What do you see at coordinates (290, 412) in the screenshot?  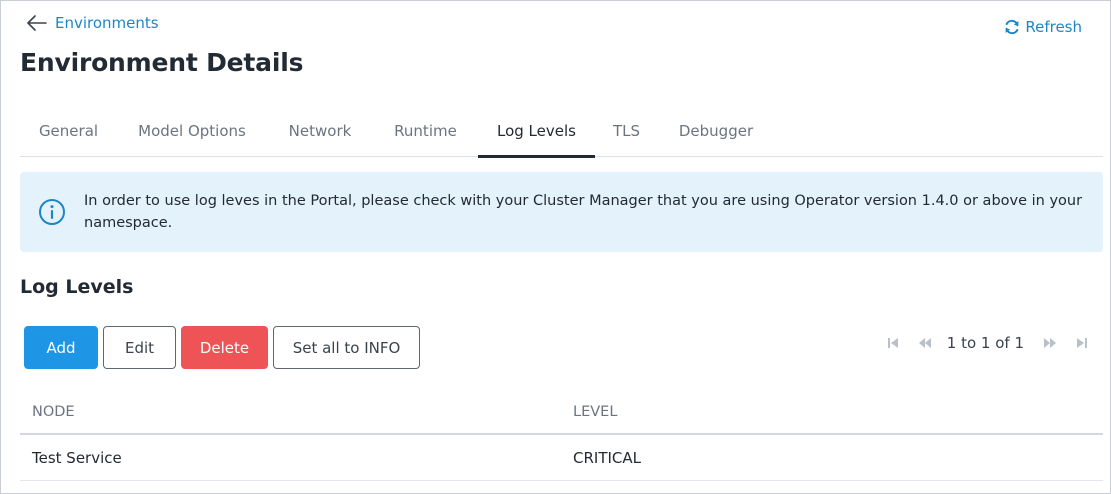 I see `column-header-node: NODE` at bounding box center [290, 412].